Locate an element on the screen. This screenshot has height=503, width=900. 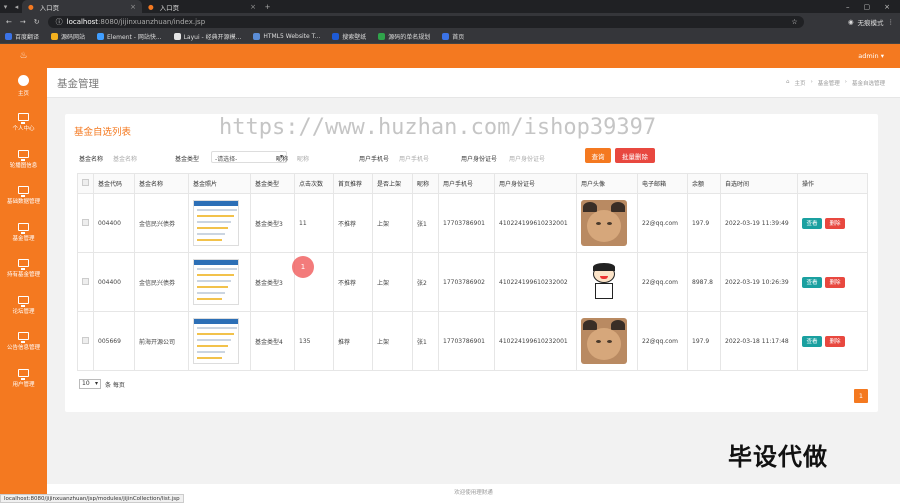
per-page-label: 条 每页 is located at coordinates (115, 385).